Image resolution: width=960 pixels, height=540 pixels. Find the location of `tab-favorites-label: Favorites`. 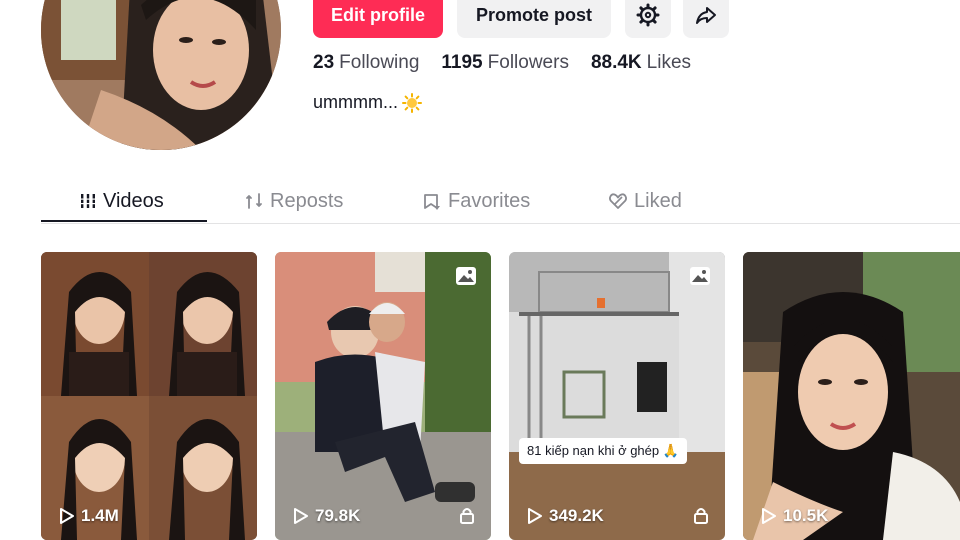

tab-favorites-label: Favorites is located at coordinates (489, 200).